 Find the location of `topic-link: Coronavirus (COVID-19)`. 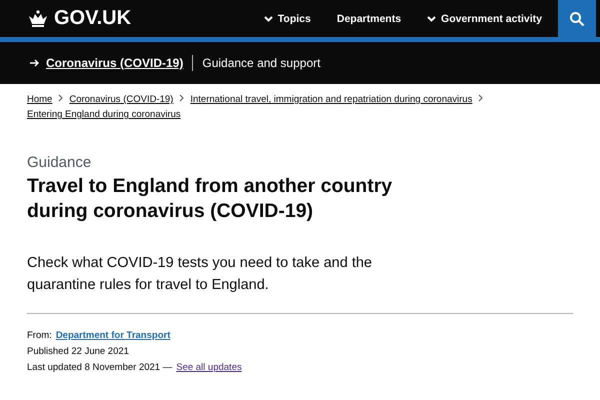

topic-link: Coronavirus (COVID-19) is located at coordinates (115, 63).